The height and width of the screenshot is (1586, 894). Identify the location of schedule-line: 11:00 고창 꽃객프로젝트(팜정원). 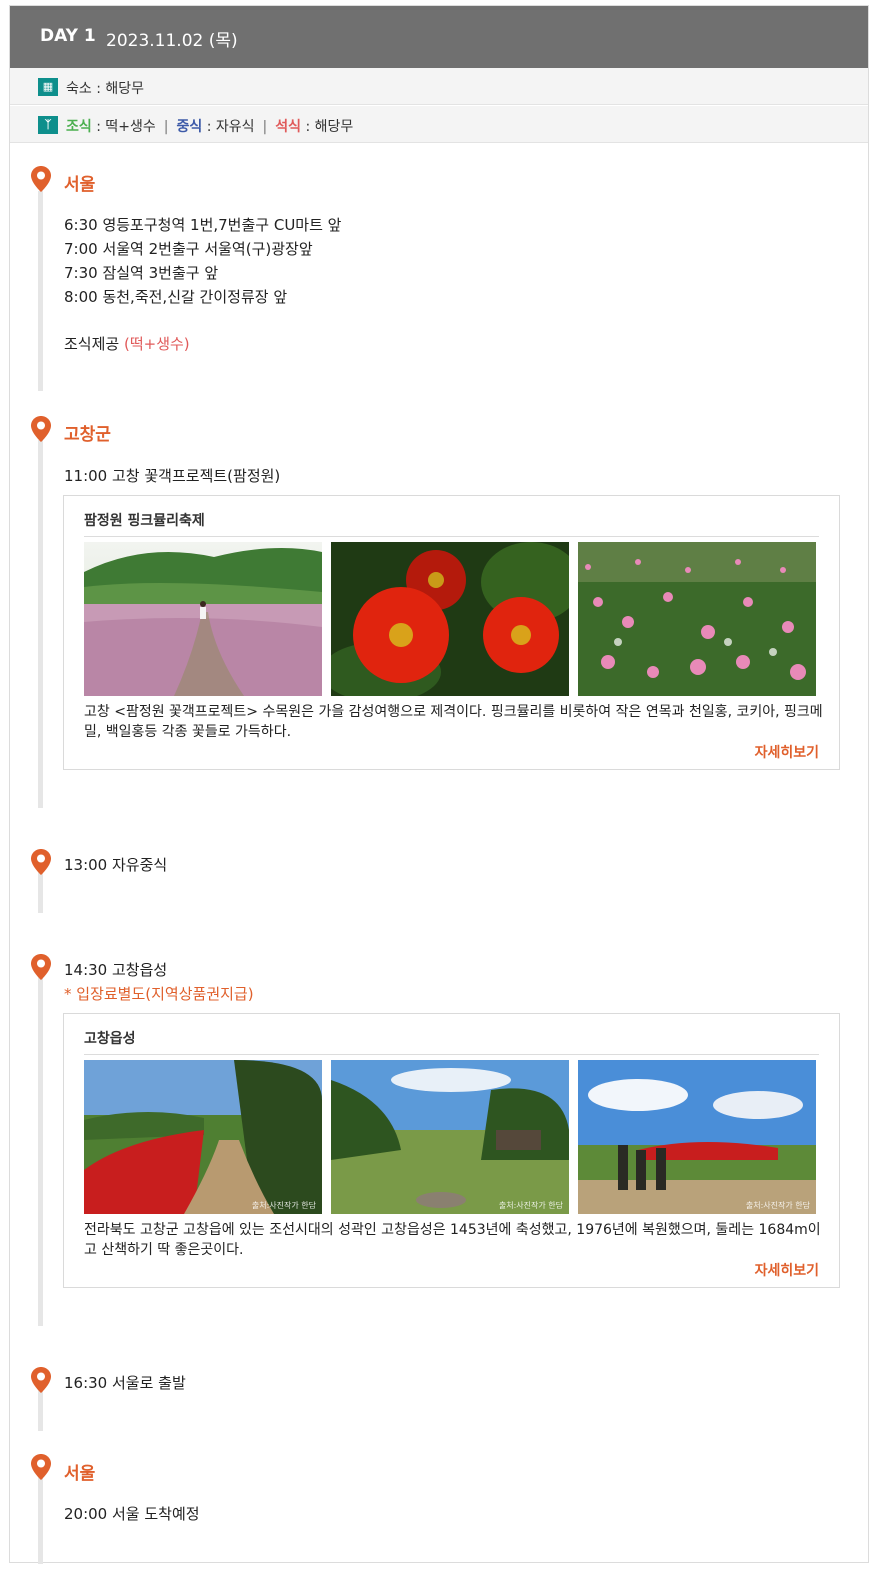
(172, 476).